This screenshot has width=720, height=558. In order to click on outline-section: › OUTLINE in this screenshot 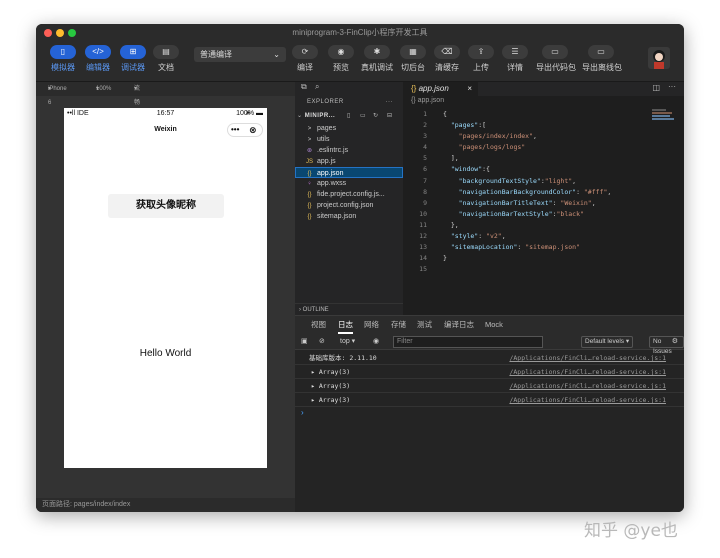, I will do `click(349, 309)`.